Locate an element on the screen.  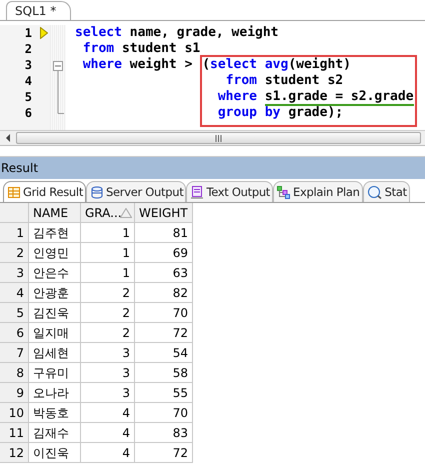
table-cell: 63 is located at coordinates (164, 273).